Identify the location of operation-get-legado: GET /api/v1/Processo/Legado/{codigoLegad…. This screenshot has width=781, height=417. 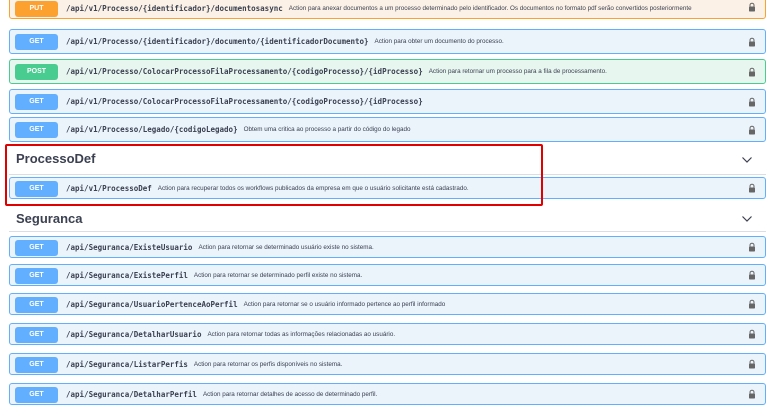
(387, 129).